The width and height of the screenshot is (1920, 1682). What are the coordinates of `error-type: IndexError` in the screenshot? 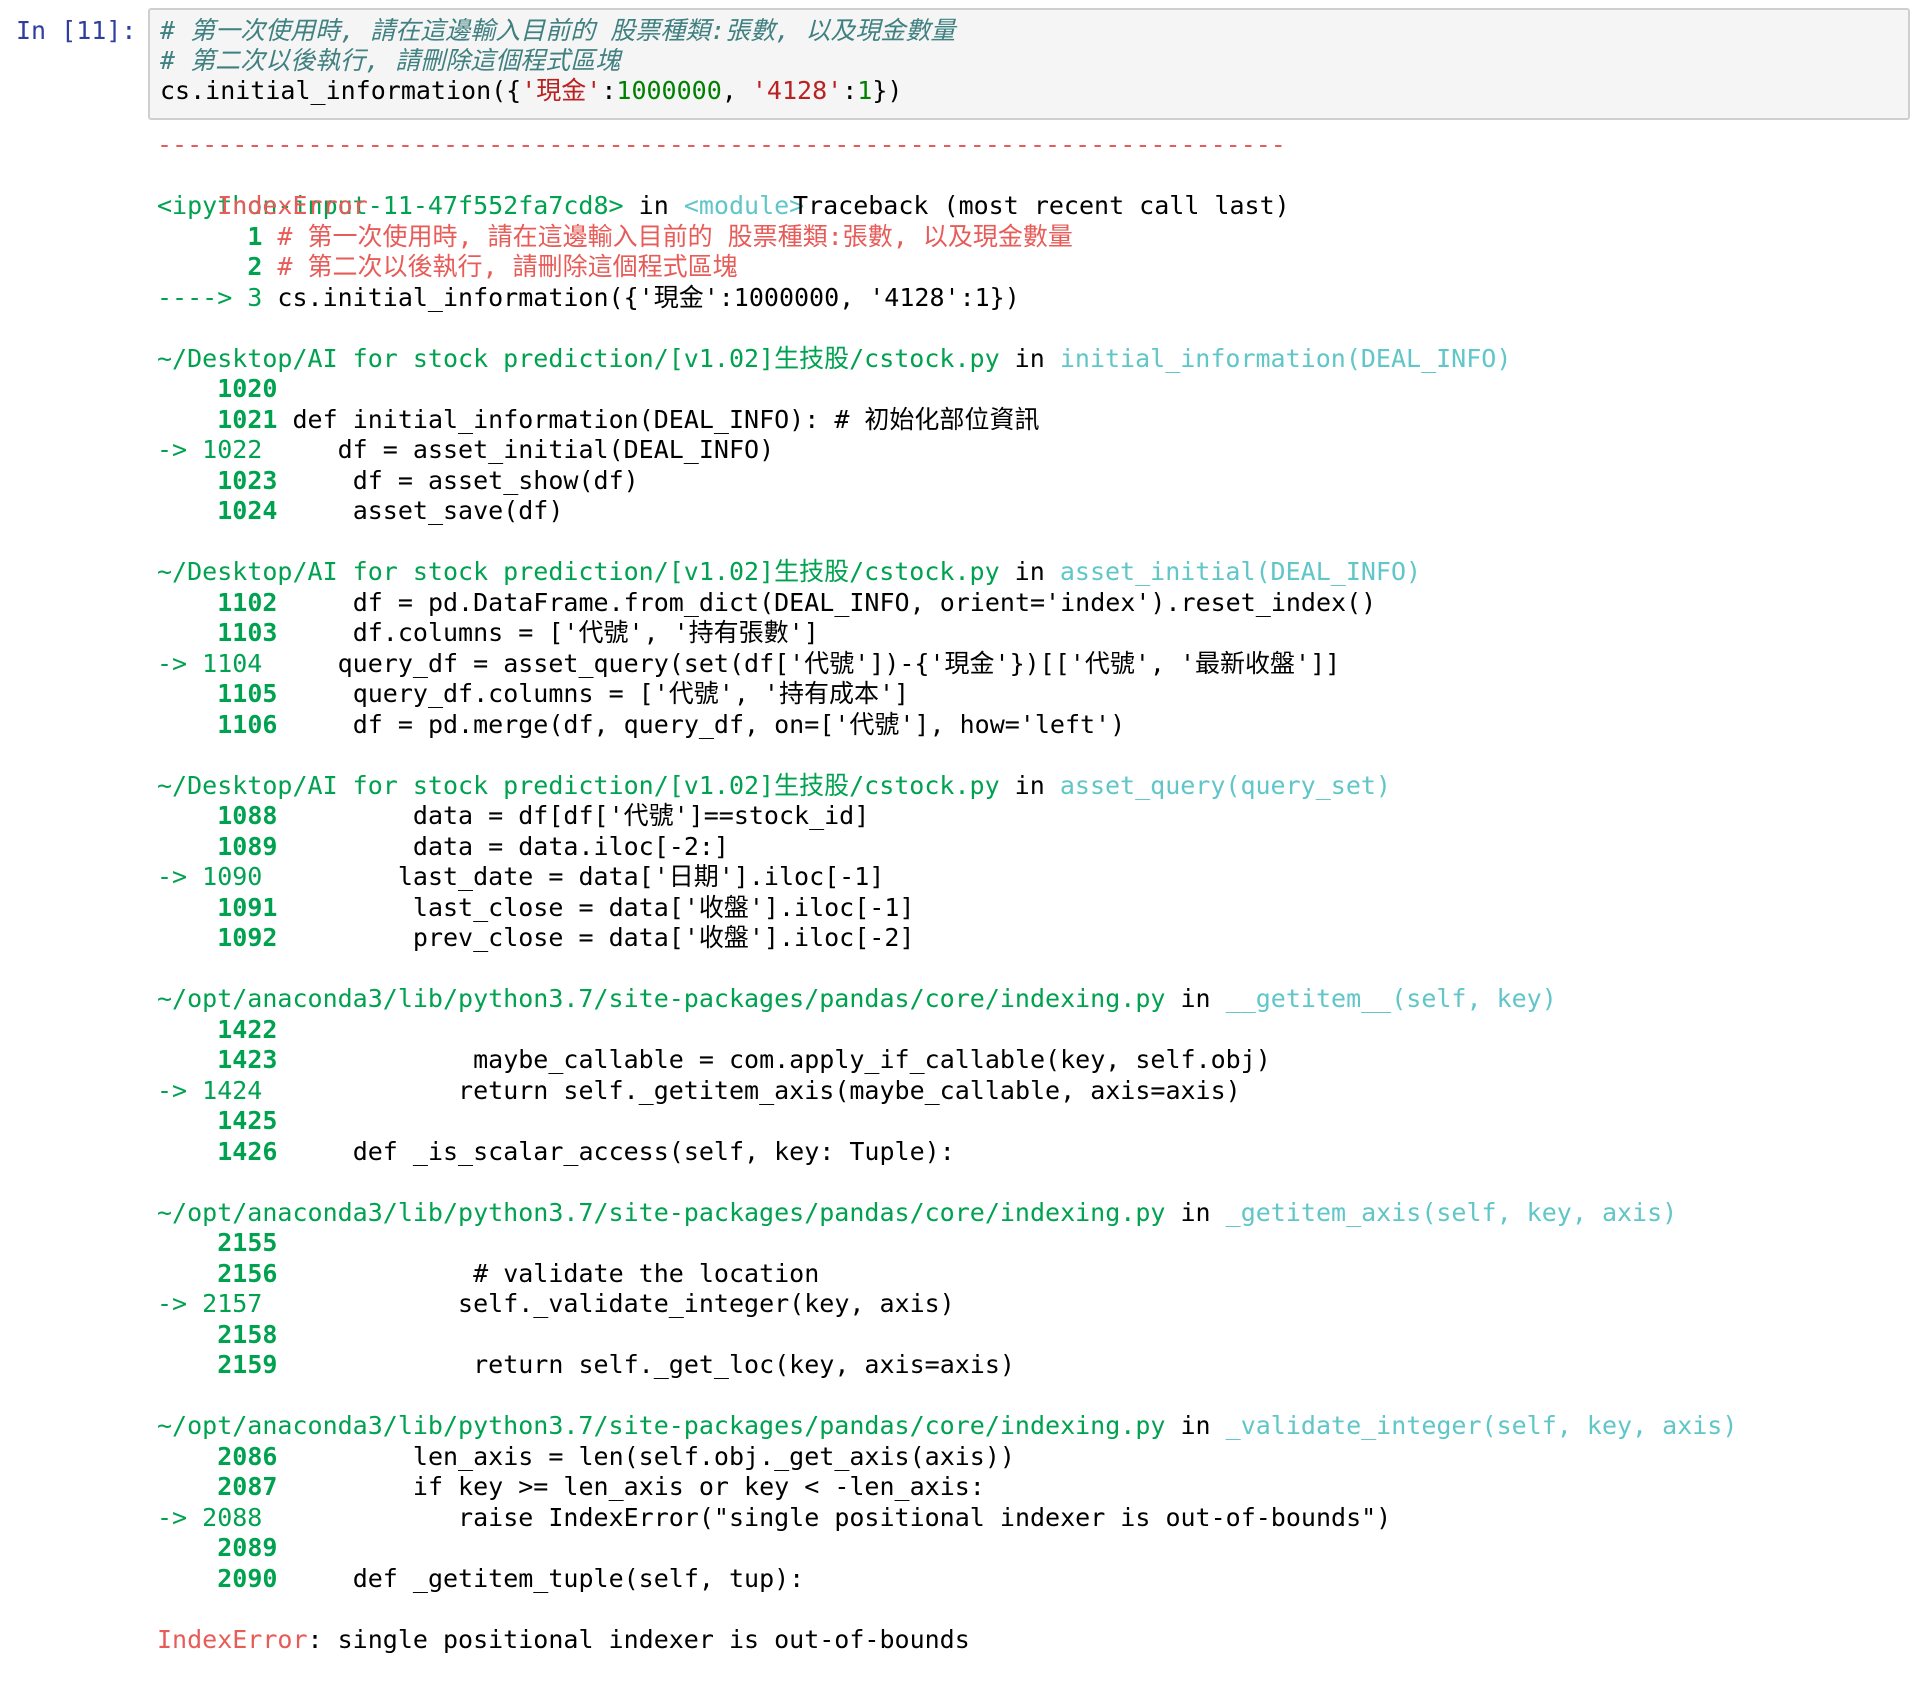 It's located at (292, 205).